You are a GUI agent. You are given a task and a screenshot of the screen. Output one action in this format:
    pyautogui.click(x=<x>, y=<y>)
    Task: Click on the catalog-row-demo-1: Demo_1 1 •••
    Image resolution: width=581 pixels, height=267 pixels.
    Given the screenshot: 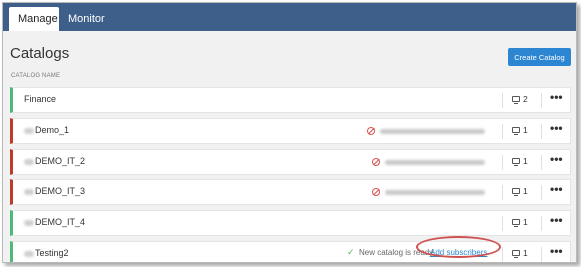 What is the action you would take?
    pyautogui.click(x=290, y=130)
    